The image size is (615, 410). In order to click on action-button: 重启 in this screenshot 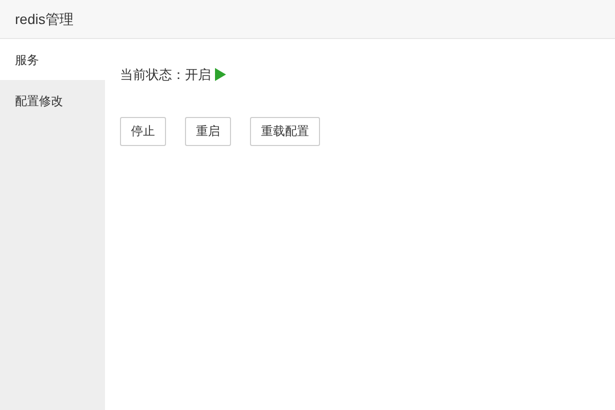, I will do `click(208, 131)`.